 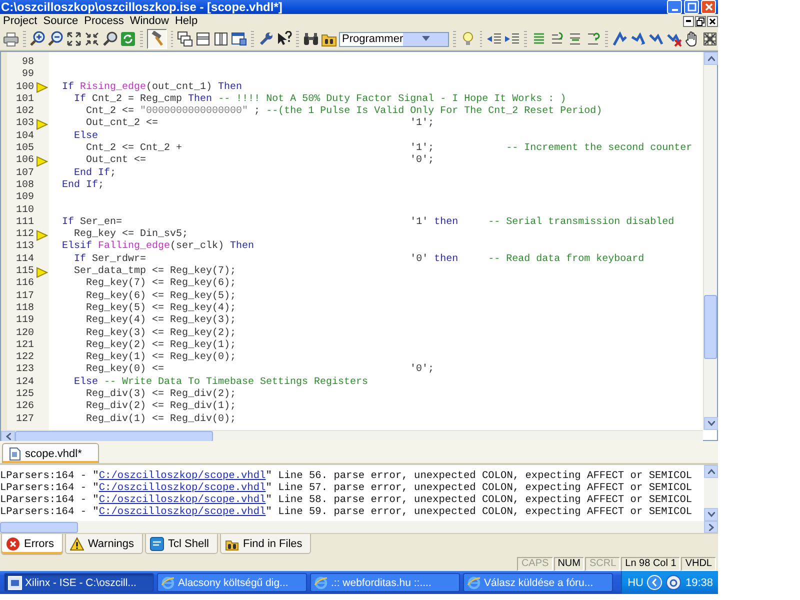 I want to click on restore-button, so click(x=700, y=21).